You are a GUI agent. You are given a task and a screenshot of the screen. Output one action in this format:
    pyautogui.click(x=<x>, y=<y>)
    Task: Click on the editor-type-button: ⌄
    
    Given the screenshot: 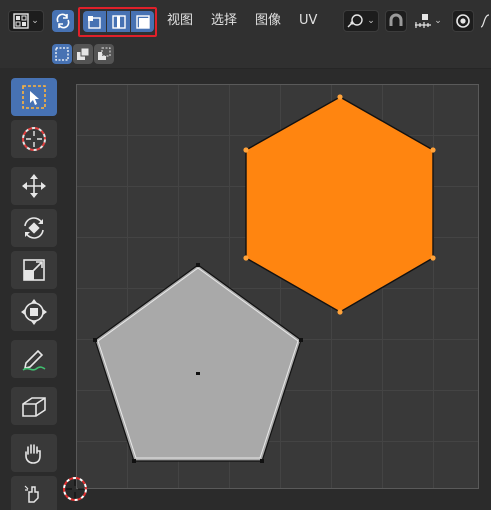 What is the action you would take?
    pyautogui.click(x=26, y=21)
    